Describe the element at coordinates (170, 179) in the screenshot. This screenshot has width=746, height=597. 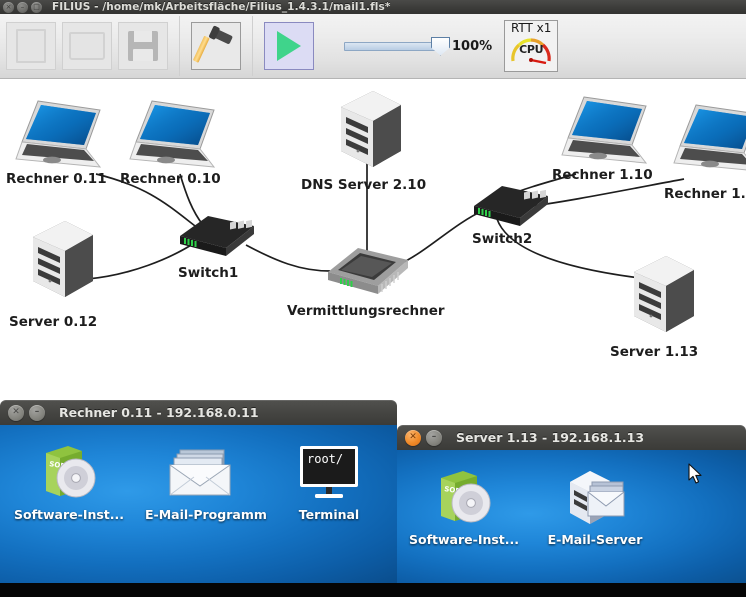
I see `node-label-rechner-0-10: Rechner 0.10` at that location.